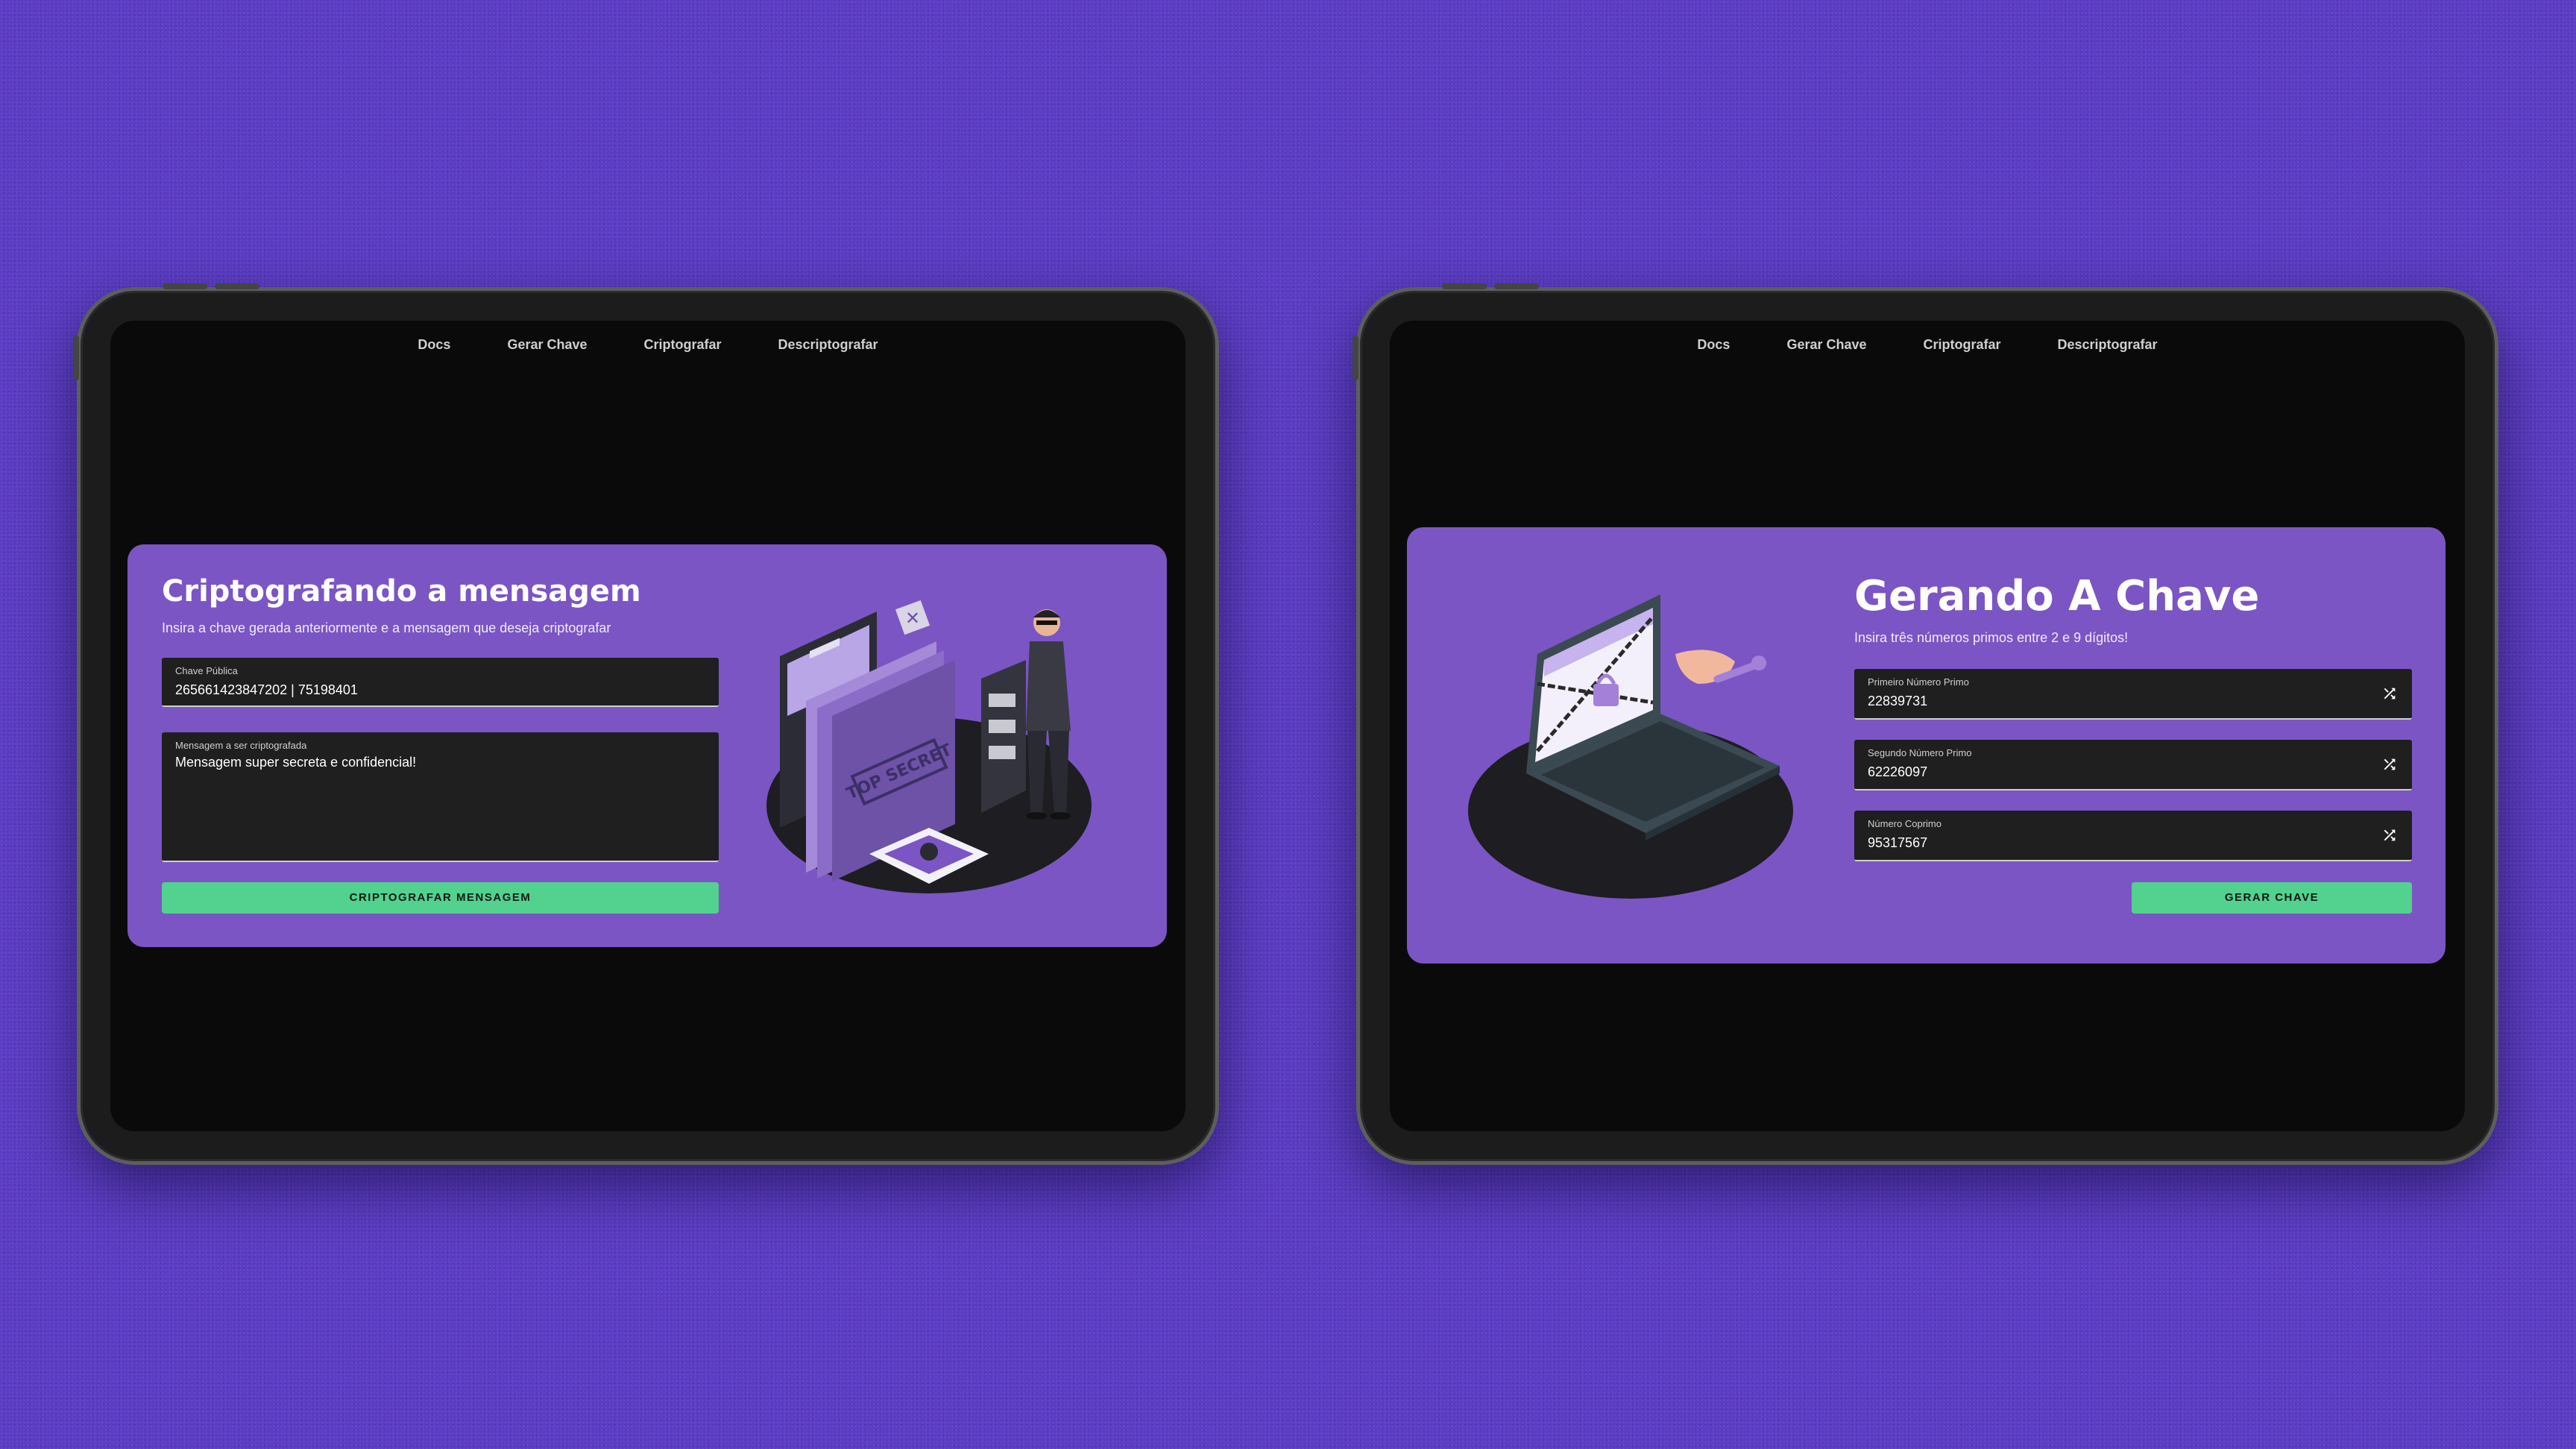 The height and width of the screenshot is (1449, 2576). What do you see at coordinates (402, 591) in the screenshot?
I see `page-title: Criptografando a mensagem` at bounding box center [402, 591].